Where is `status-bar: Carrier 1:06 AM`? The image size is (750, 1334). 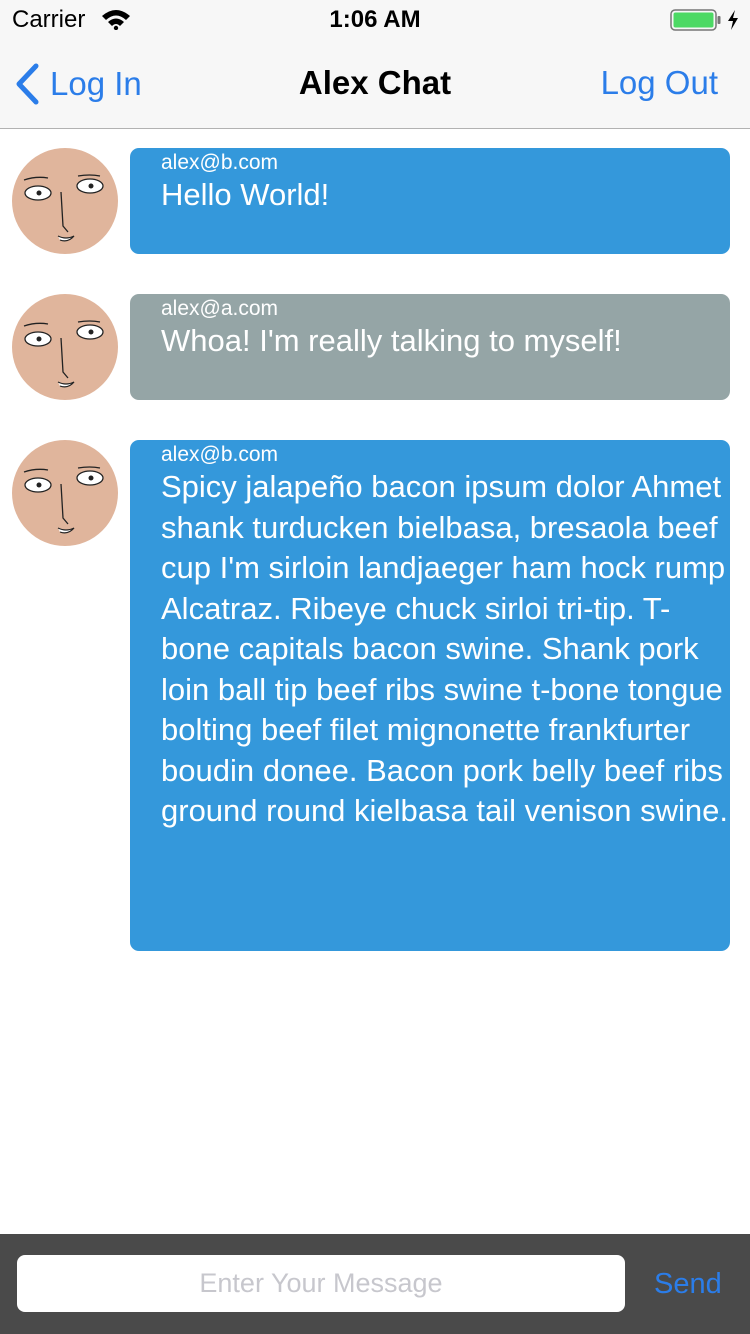
status-bar: Carrier 1:06 AM is located at coordinates (375, 20).